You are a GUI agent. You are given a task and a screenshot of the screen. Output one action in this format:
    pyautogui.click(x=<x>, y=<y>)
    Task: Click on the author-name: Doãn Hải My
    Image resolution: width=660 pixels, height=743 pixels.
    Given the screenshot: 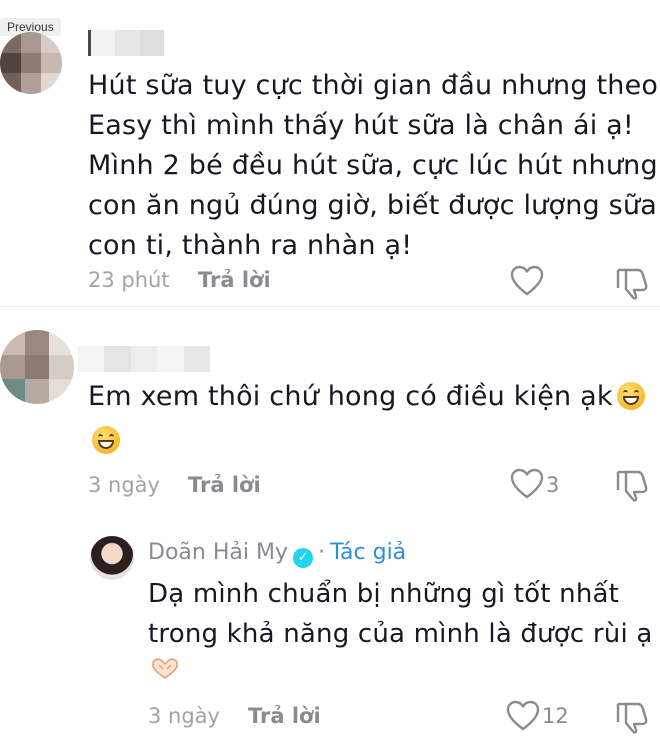 What is the action you would take?
    pyautogui.click(x=218, y=552)
    